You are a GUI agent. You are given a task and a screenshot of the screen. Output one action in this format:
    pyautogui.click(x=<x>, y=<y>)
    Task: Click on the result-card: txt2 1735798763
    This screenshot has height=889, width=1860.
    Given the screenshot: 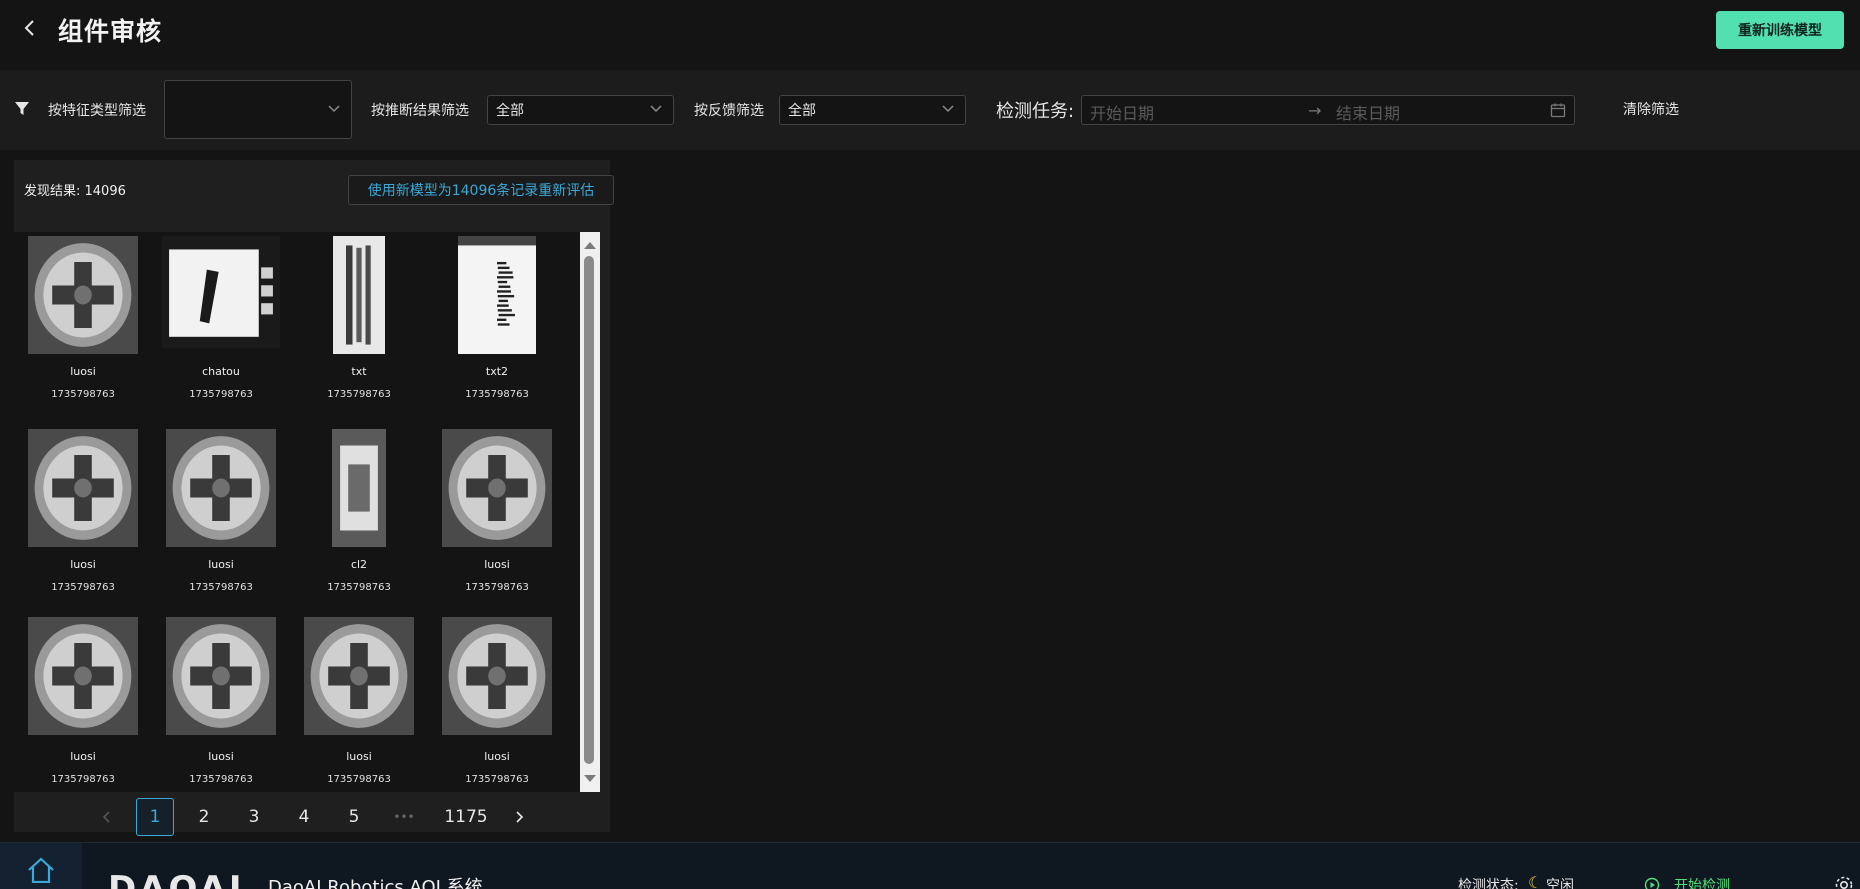 What is the action you would take?
    pyautogui.click(x=497, y=319)
    